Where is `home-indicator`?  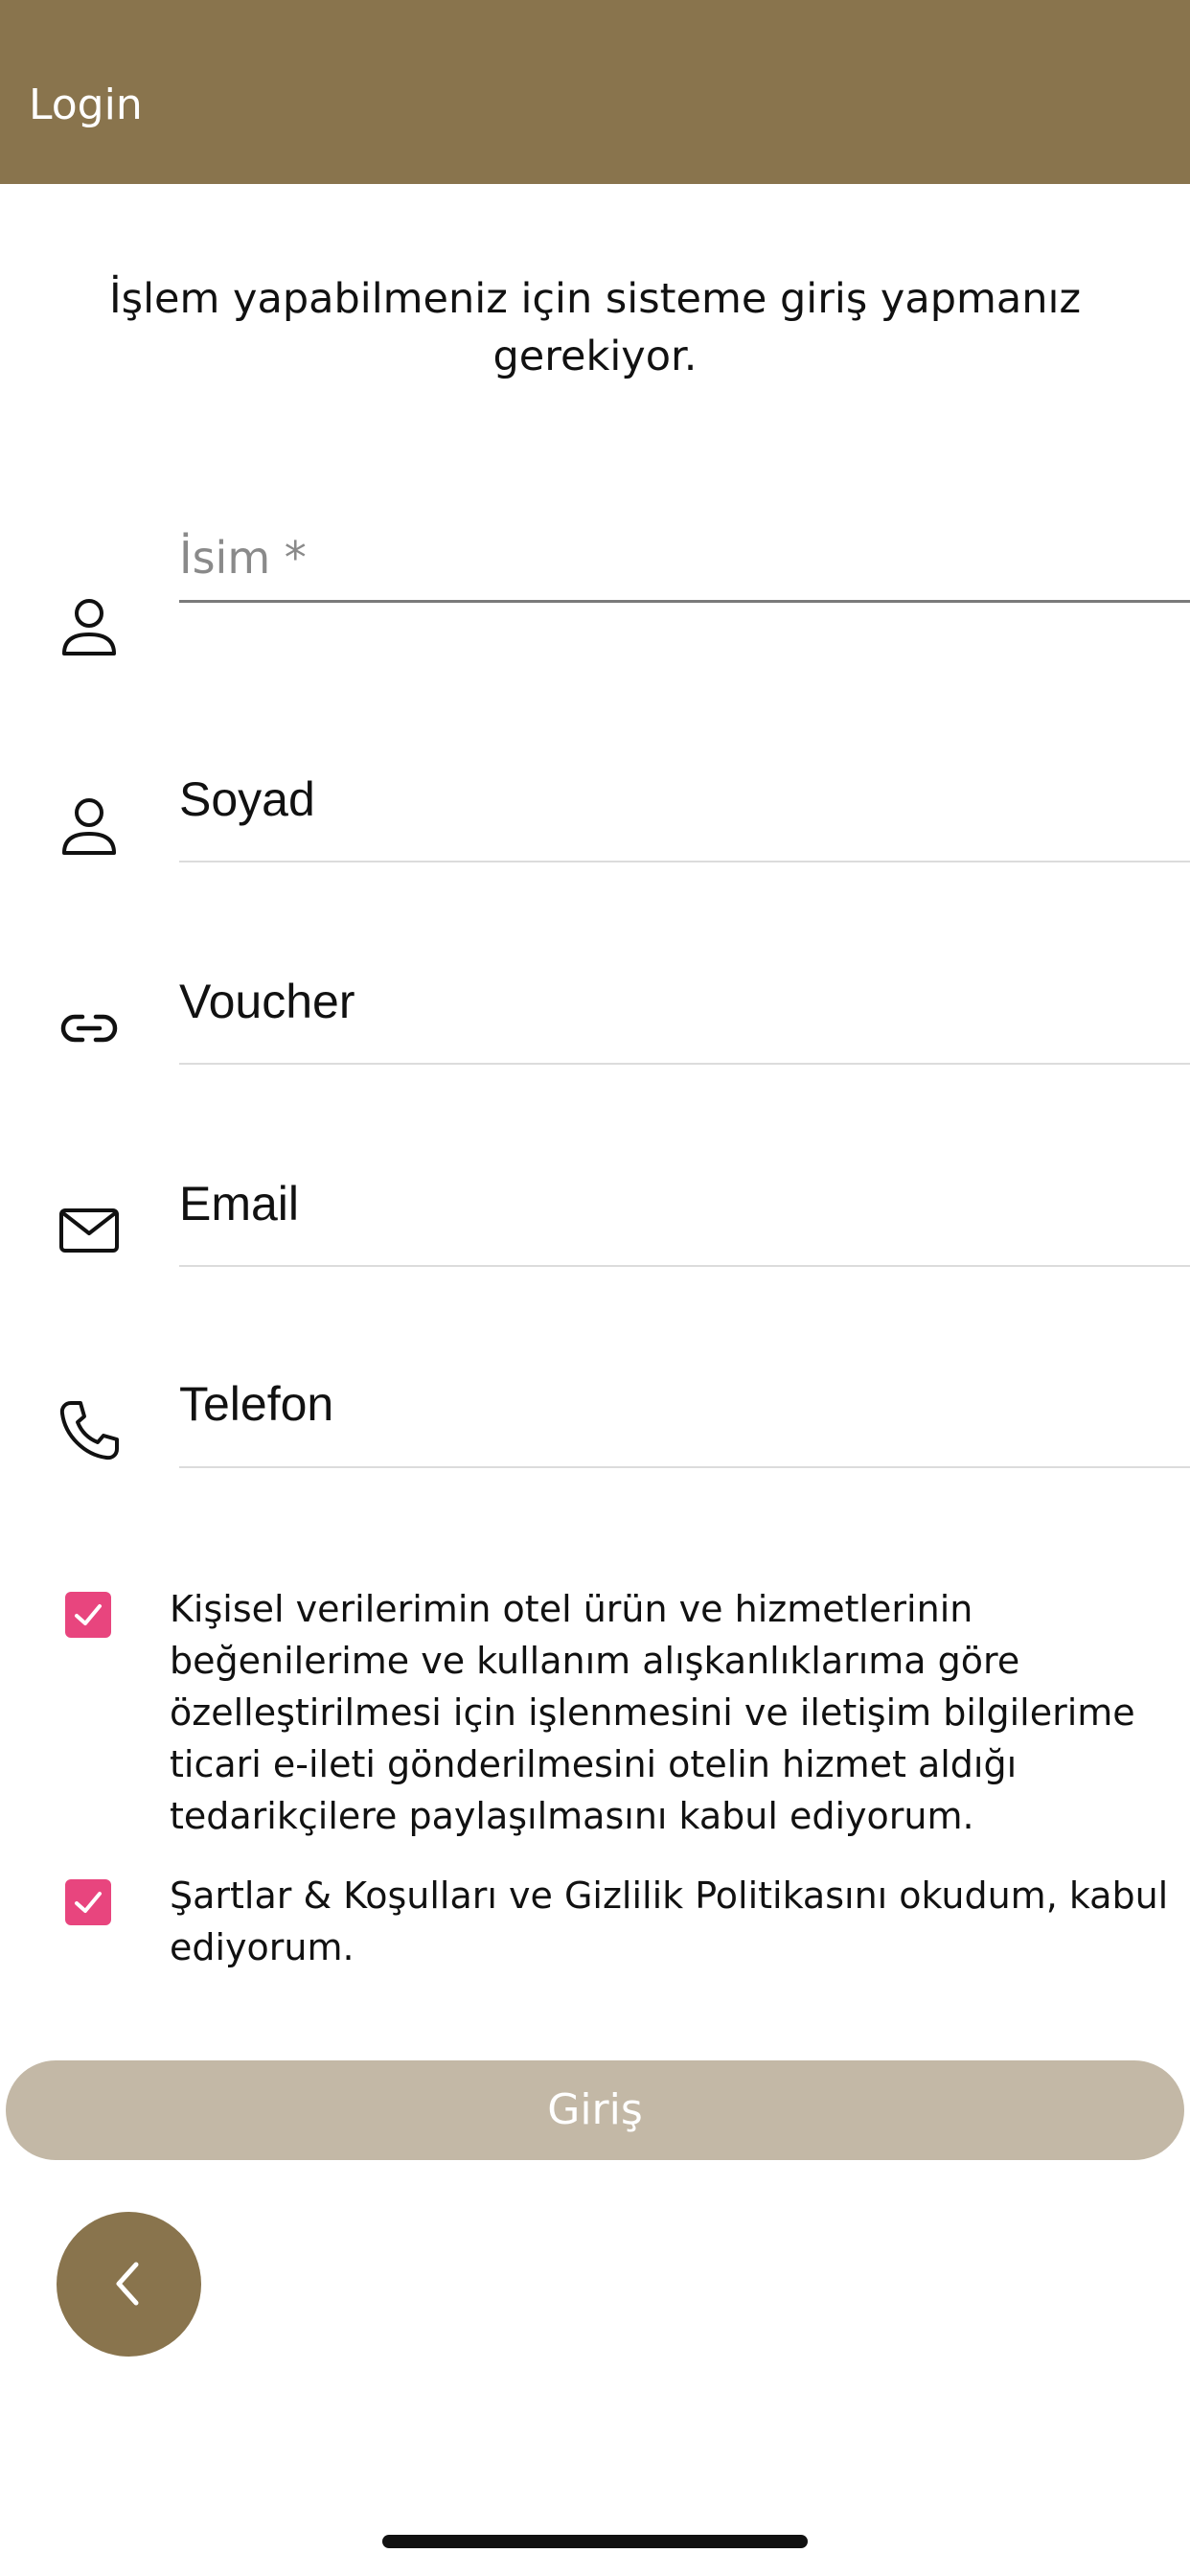
home-indicator is located at coordinates (595, 2541).